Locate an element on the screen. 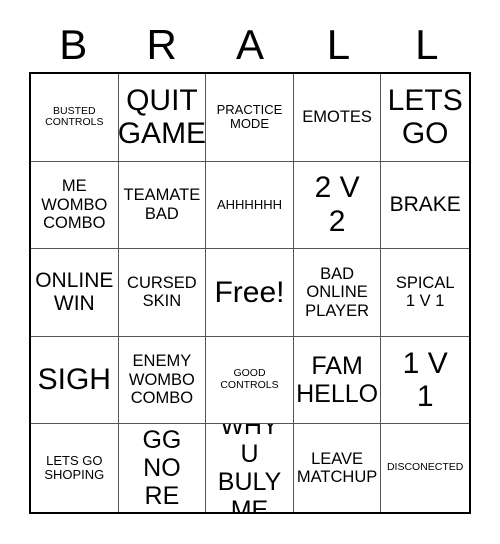  bingo-cell-r5c2: GG NO RE is located at coordinates (162, 468).